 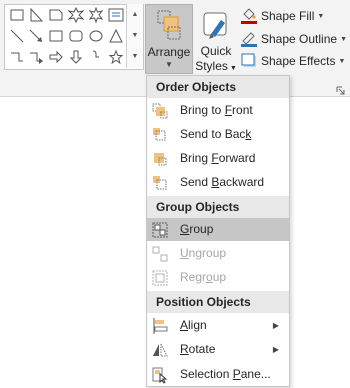 I want to click on bring-to-front-icon, so click(x=160, y=111).